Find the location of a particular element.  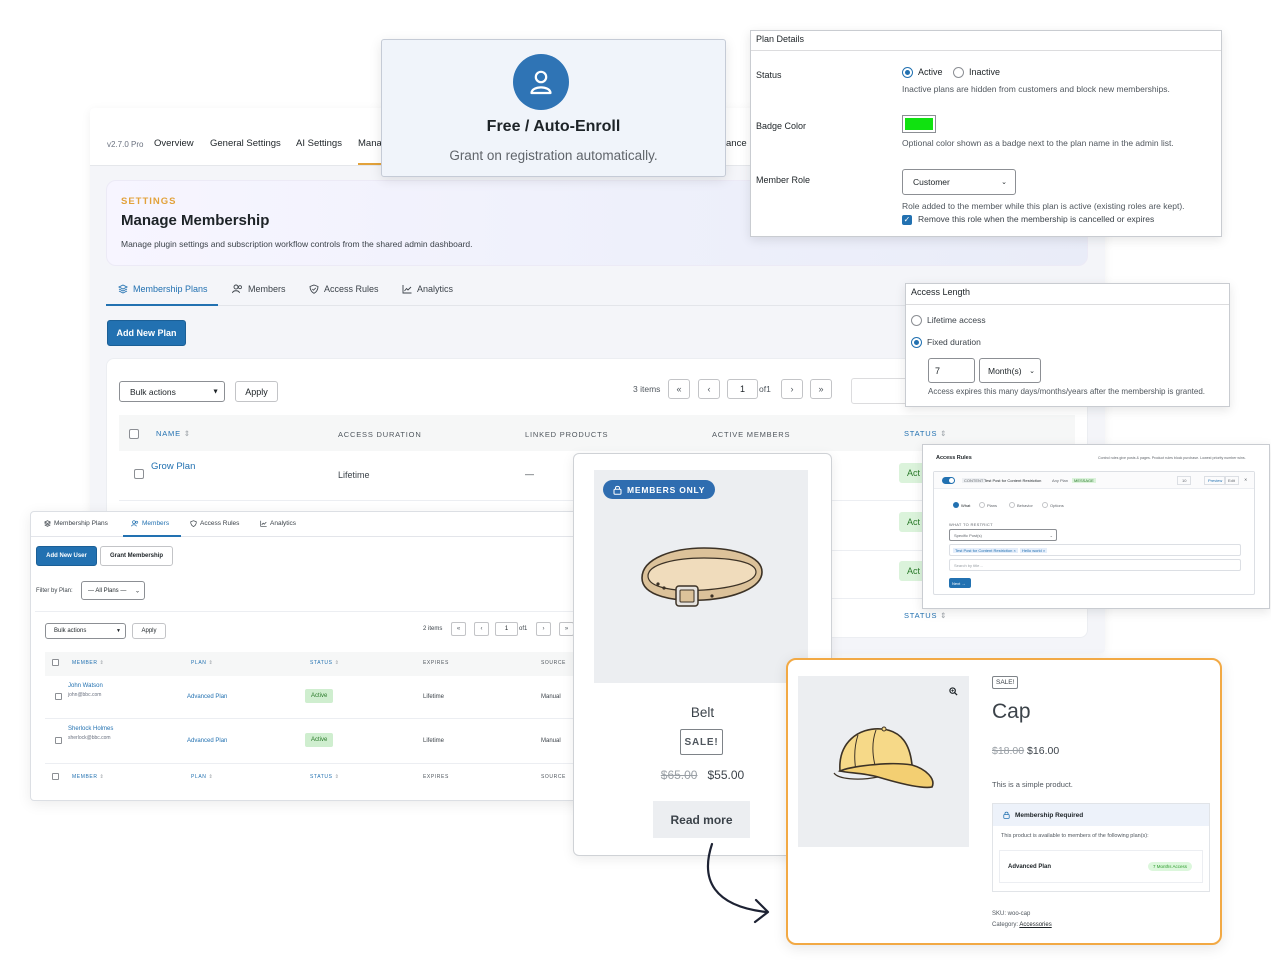

rule-toggle is located at coordinates (948, 480).